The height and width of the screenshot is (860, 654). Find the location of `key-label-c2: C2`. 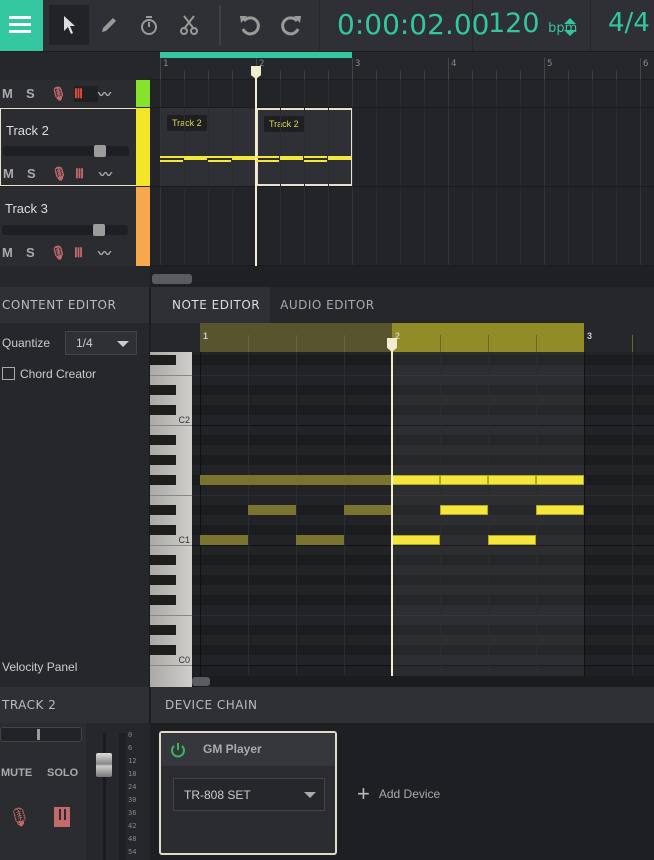

key-label-c2: C2 is located at coordinates (184, 420).